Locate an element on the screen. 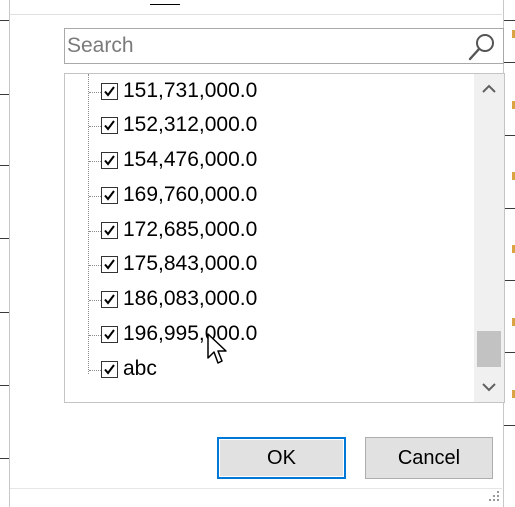  list-item: 154,476,000.0 is located at coordinates (269, 161).